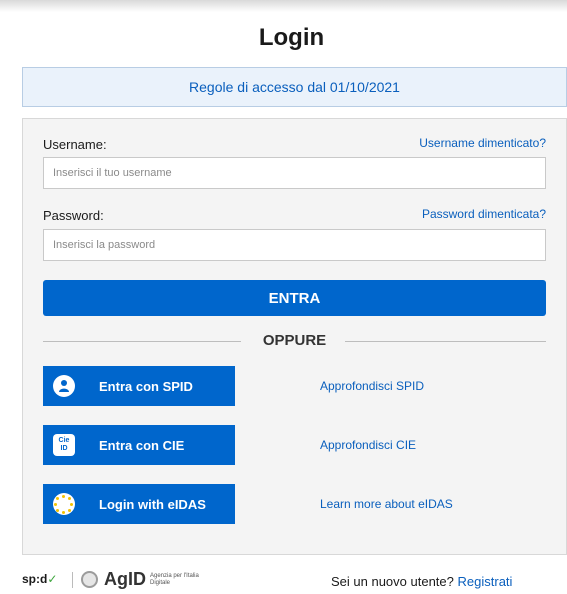 The width and height of the screenshot is (567, 594). I want to click on new-user-prompt: Sei un nuovo utente? Registrati, so click(421, 581).